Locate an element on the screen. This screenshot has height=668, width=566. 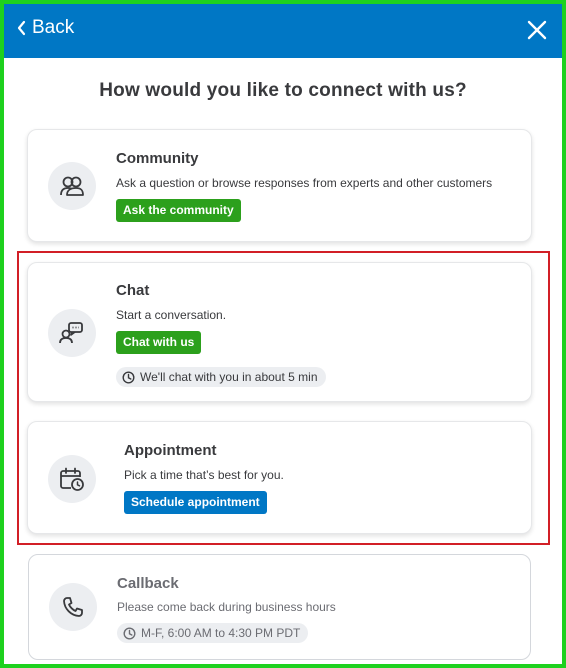
phone-icon is located at coordinates (73, 607).